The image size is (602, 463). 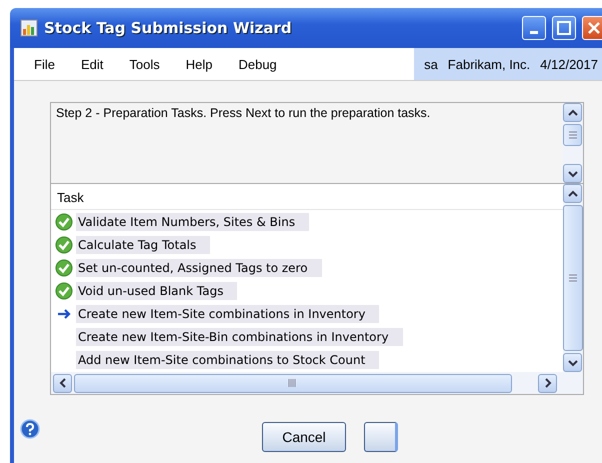 What do you see at coordinates (569, 64) in the screenshot?
I see `user-date: 4/12/2017` at bounding box center [569, 64].